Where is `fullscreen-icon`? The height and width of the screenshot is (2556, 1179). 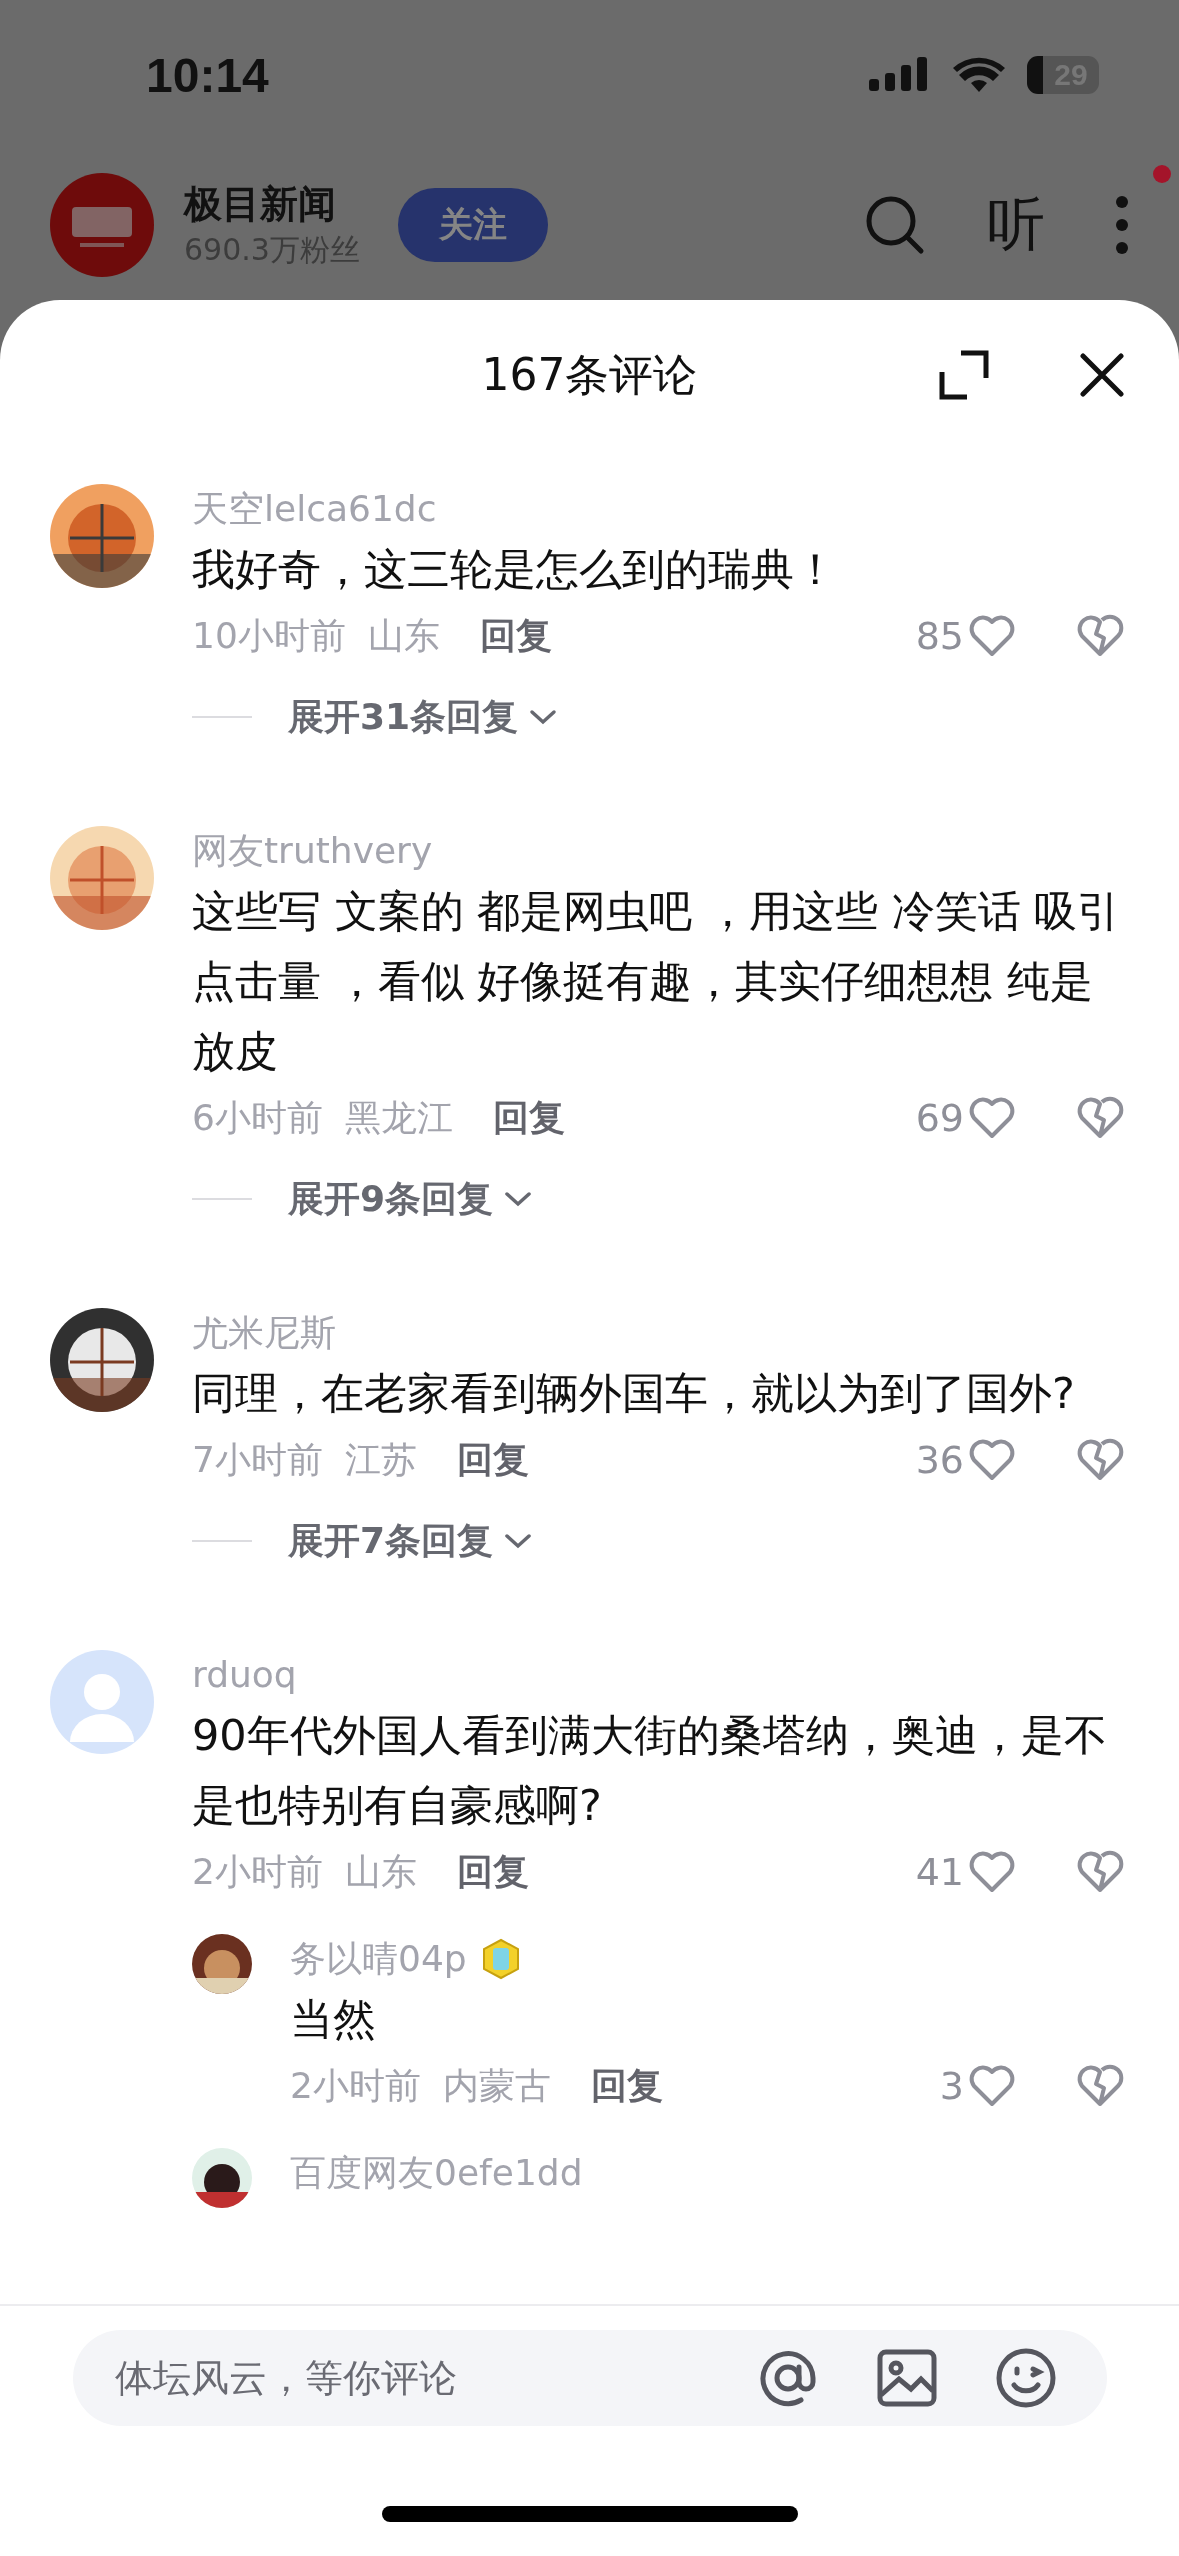 fullscreen-icon is located at coordinates (964, 375).